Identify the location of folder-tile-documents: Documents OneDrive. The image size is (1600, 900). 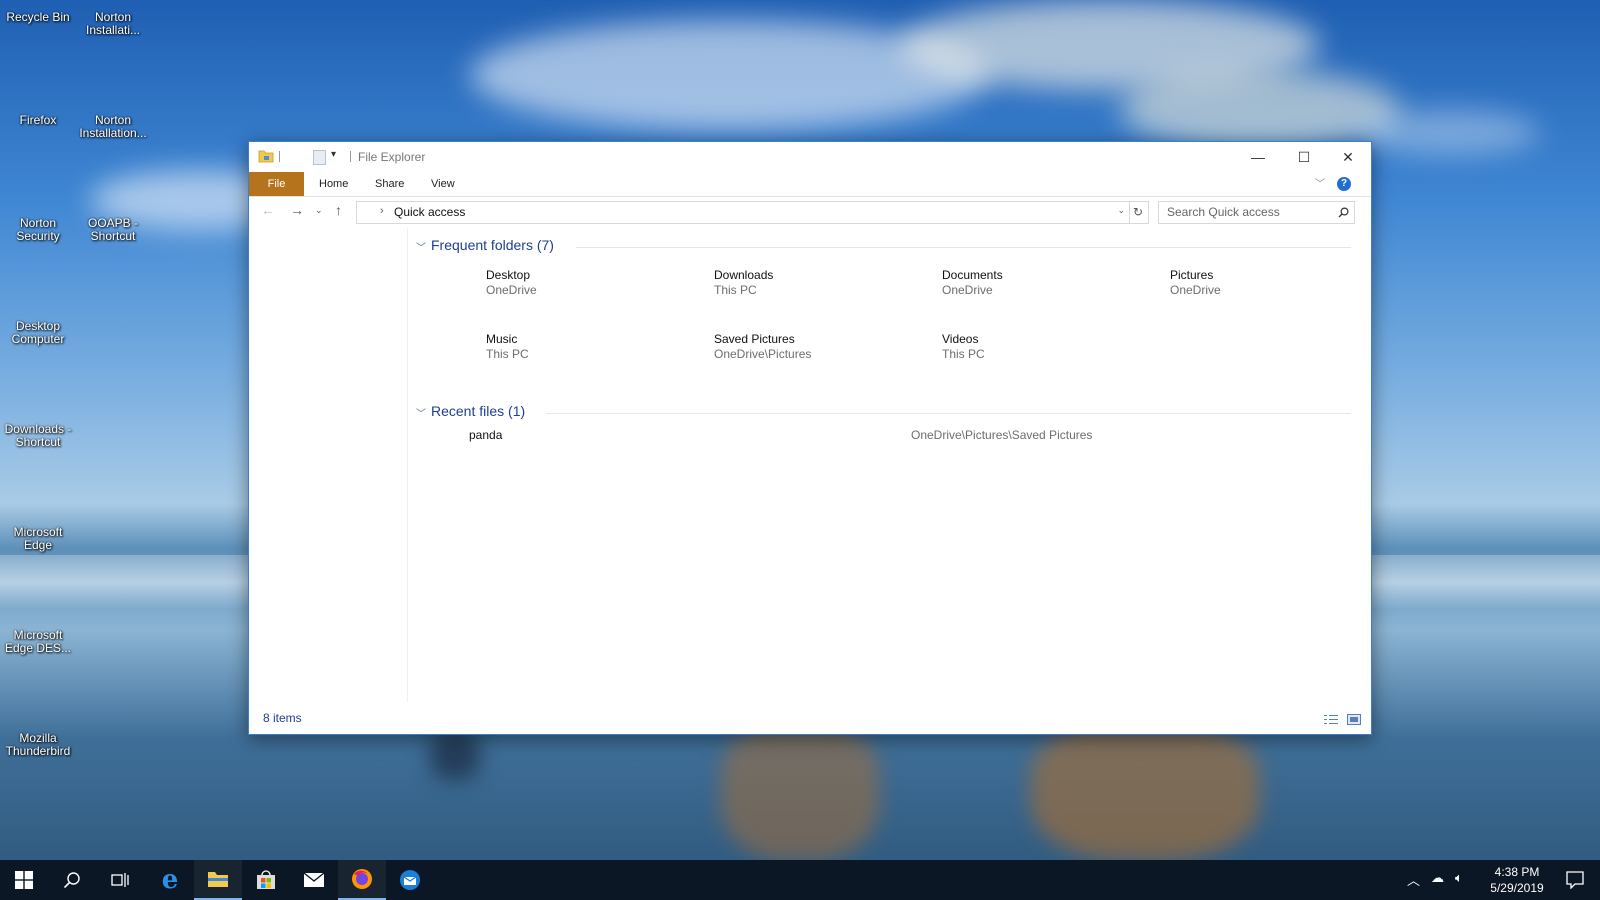
(1052, 290).